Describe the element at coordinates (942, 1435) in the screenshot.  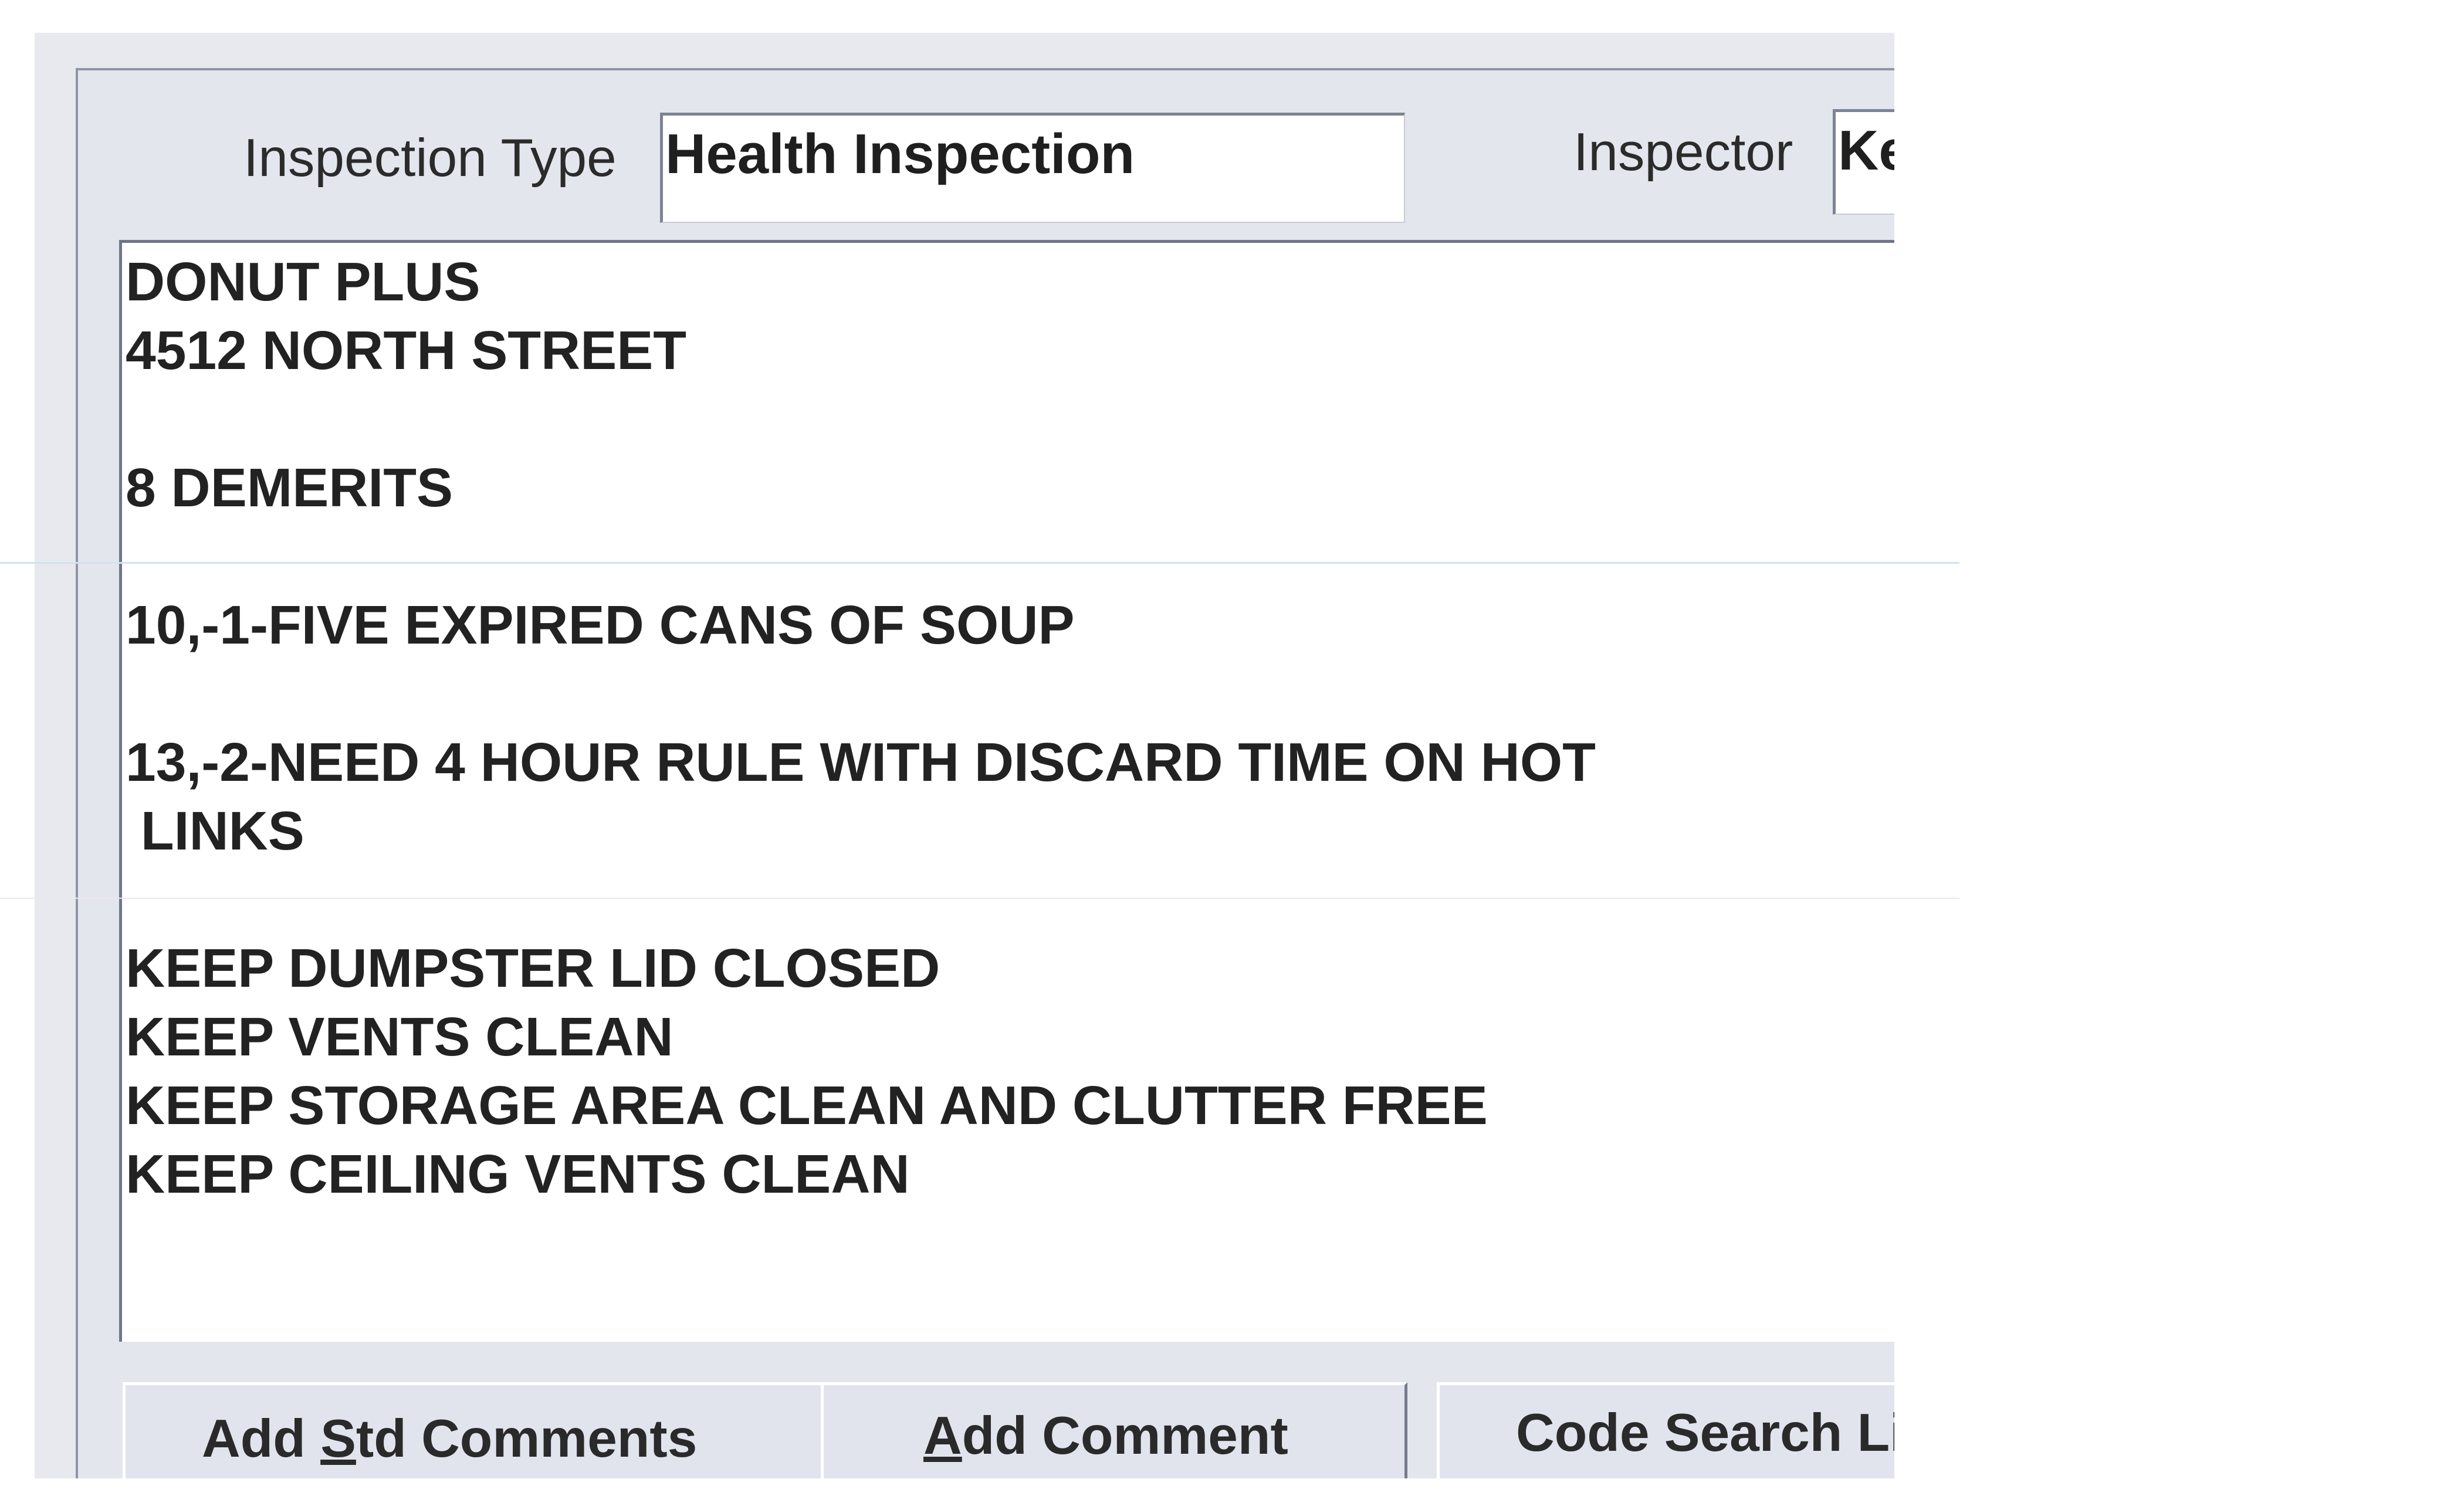
I see `add-comment-mnemonic: A` at that location.